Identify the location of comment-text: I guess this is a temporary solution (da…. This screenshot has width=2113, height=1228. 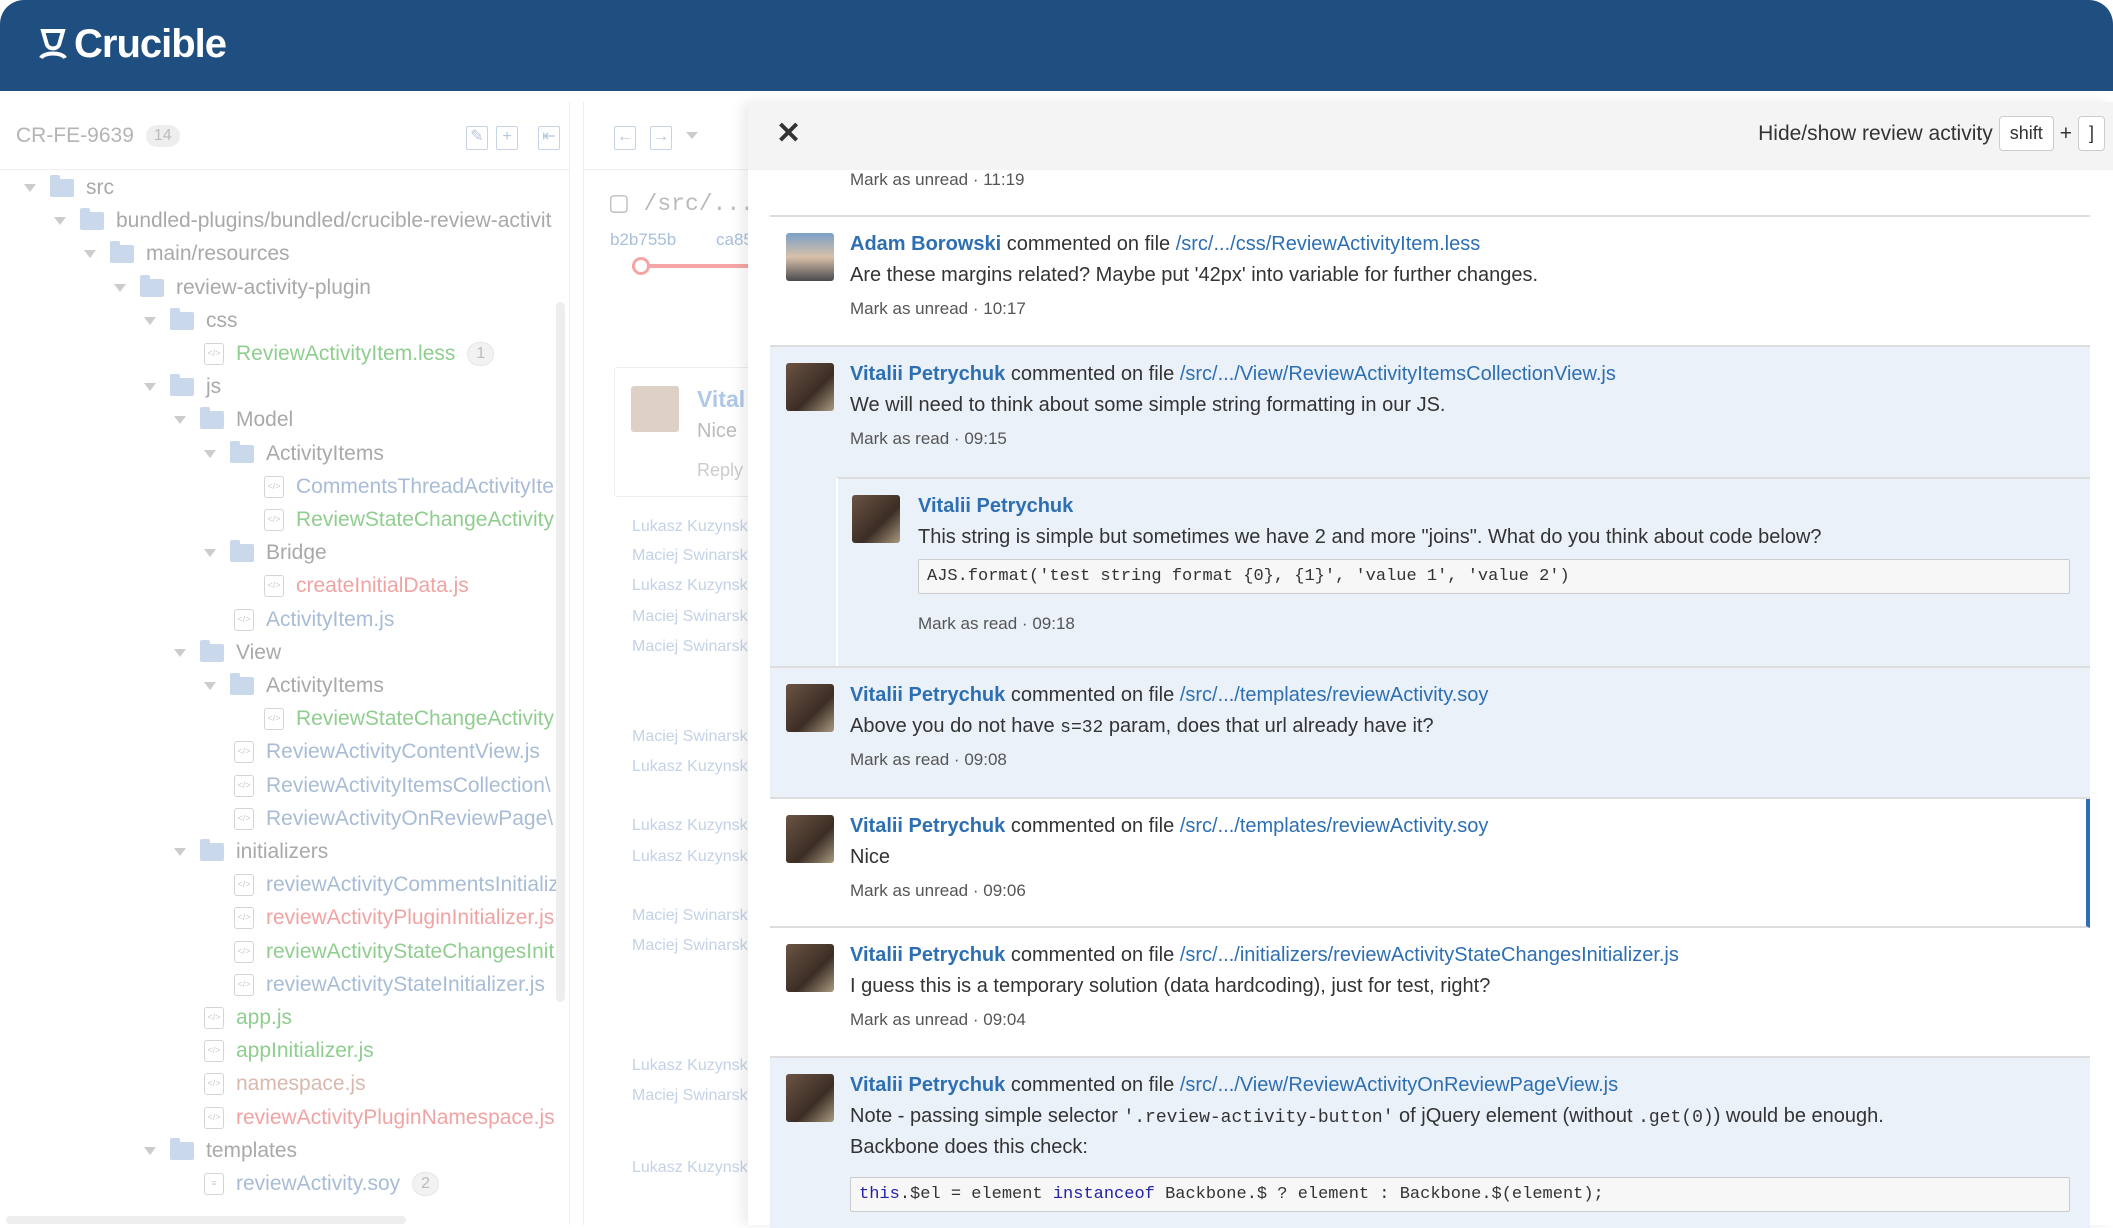
(1170, 986).